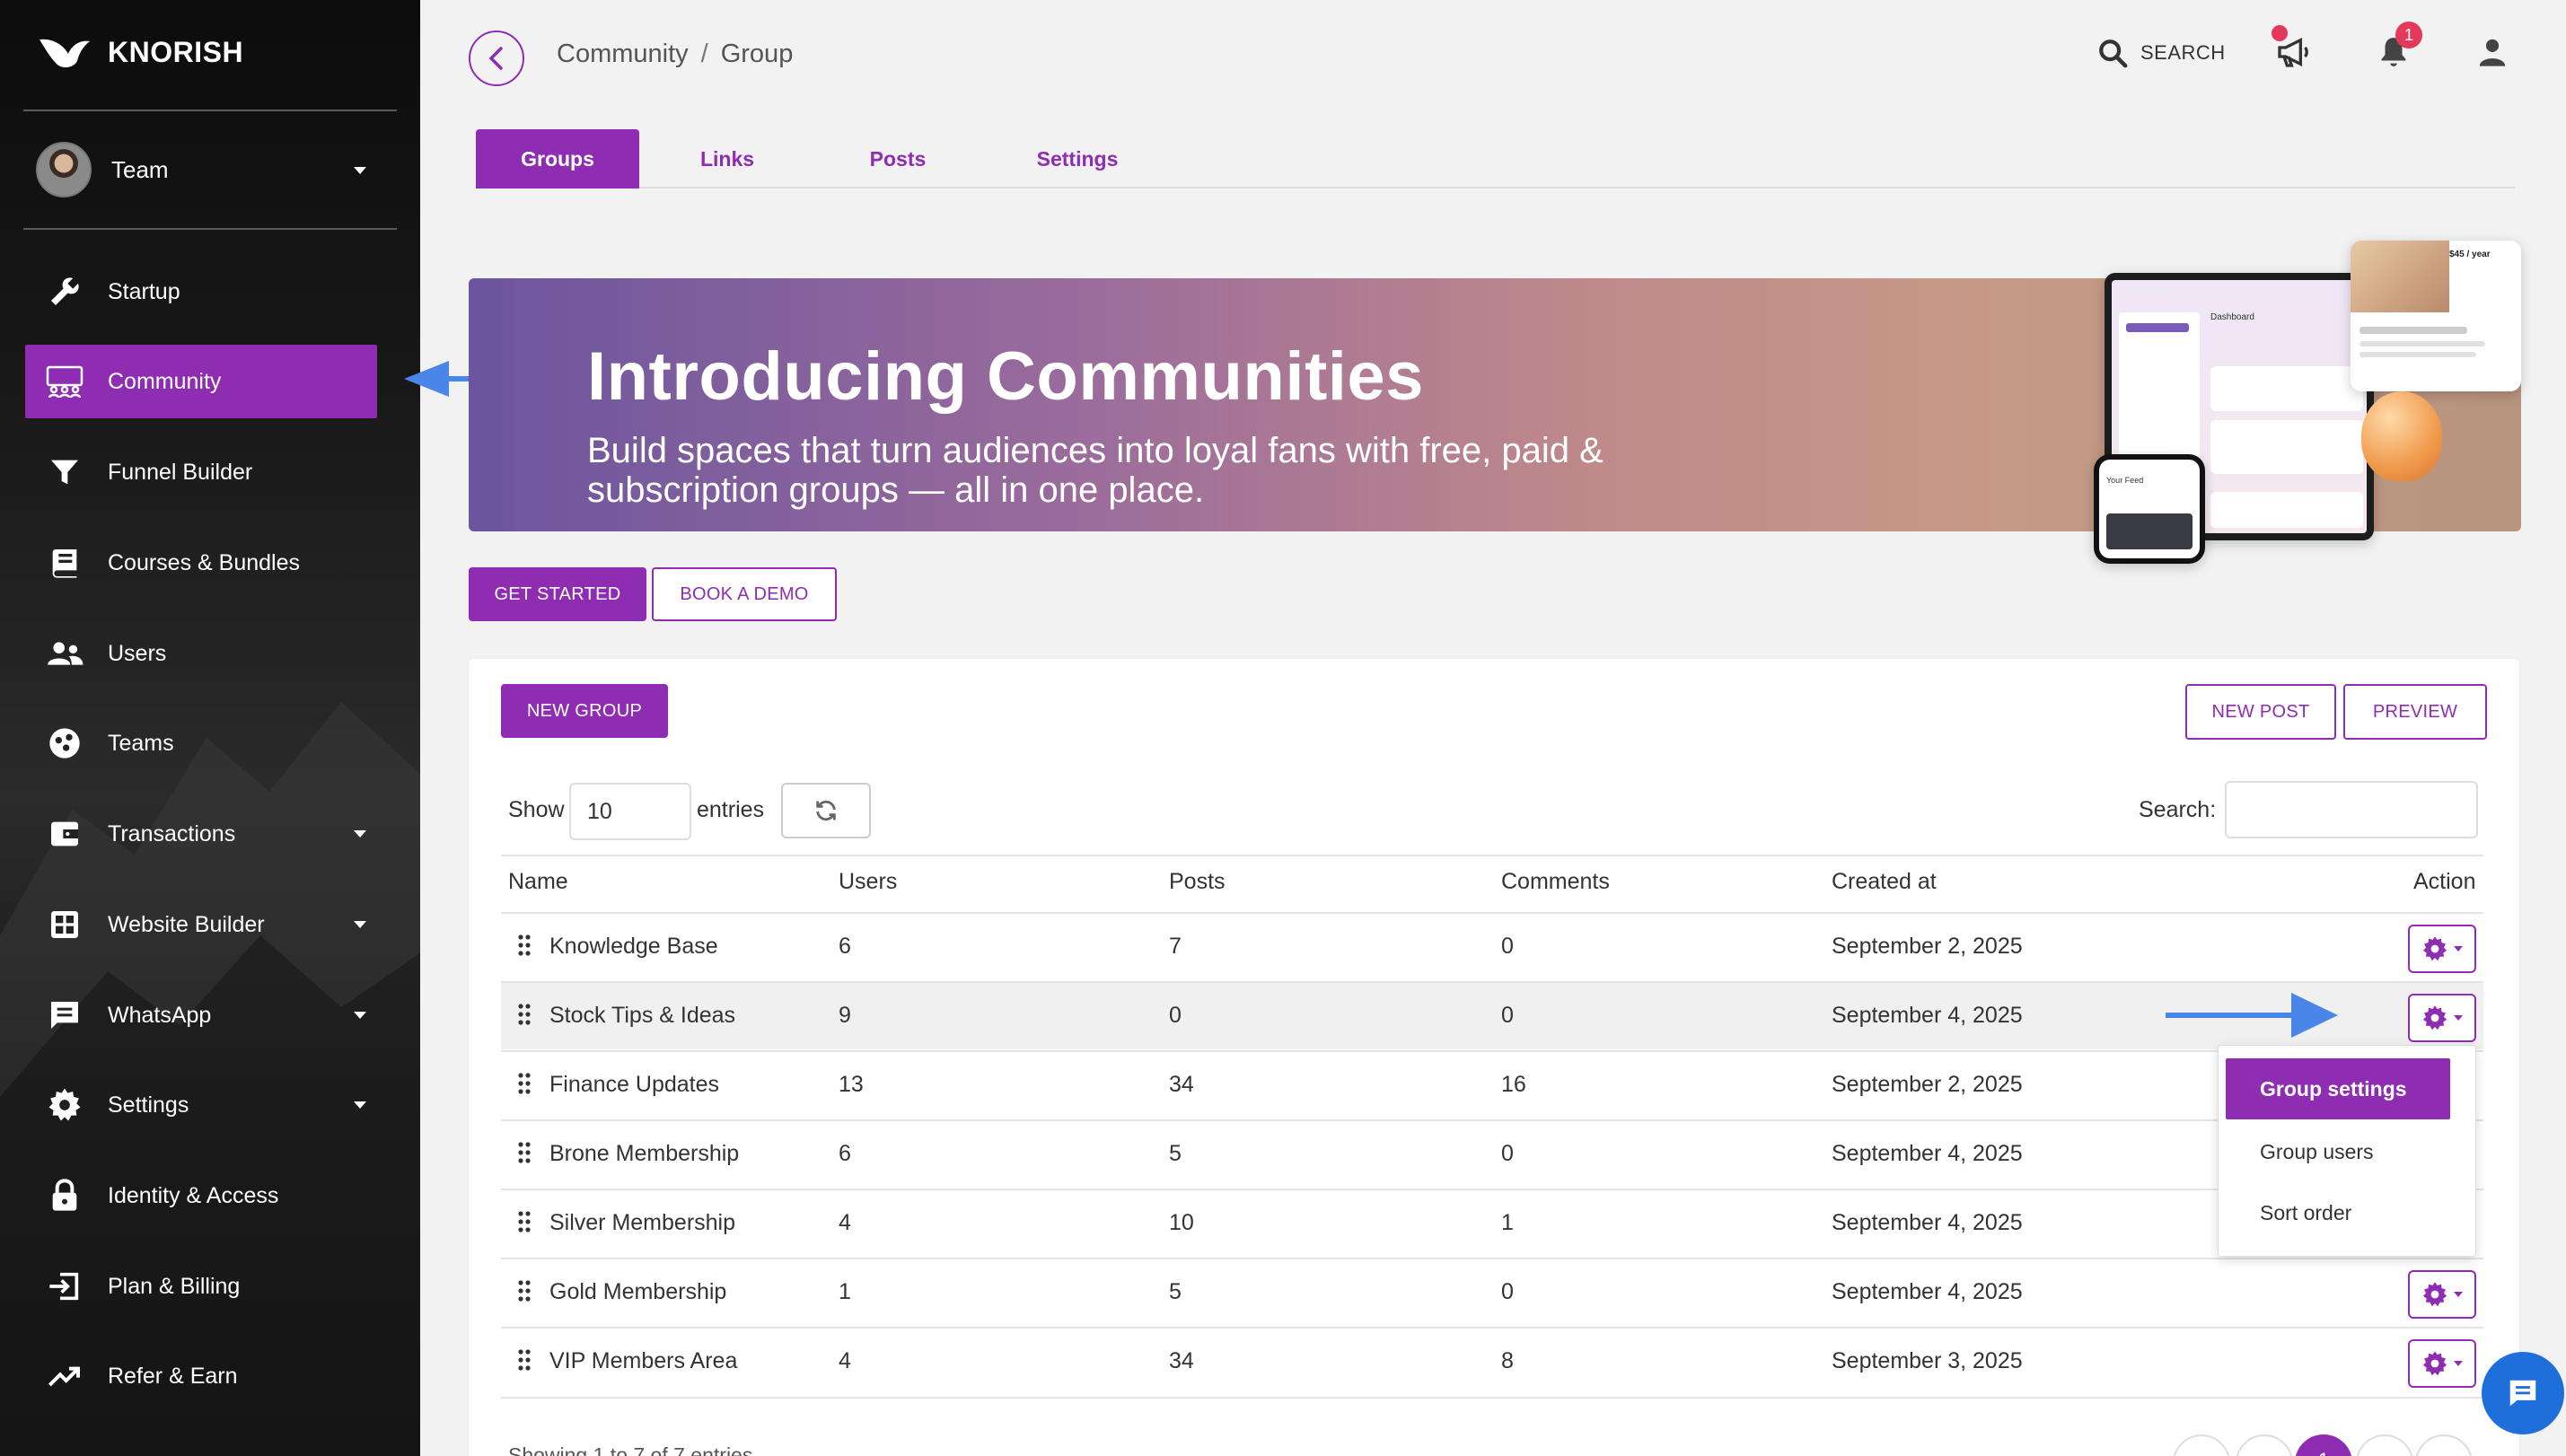  I want to click on menu-item-group-settings: Group settings, so click(2338, 1089).